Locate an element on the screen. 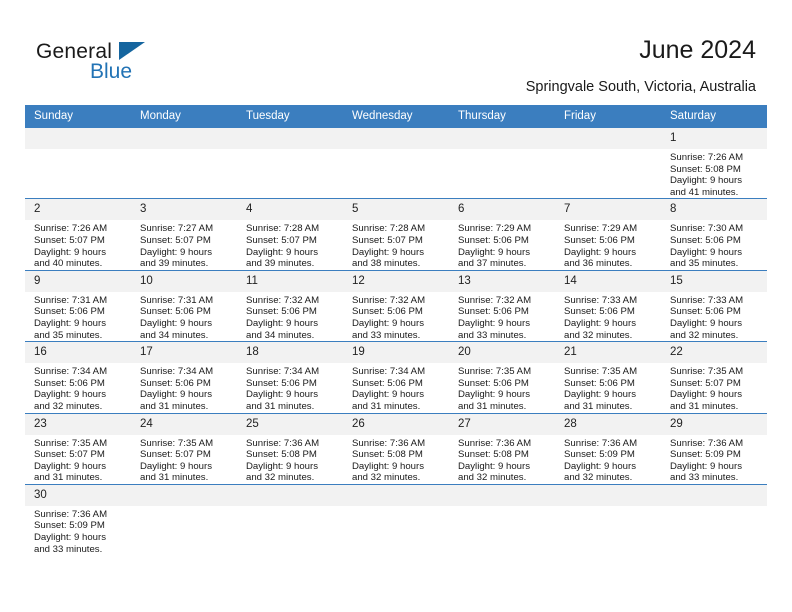 This screenshot has height=612, width=792. weekday-header-saturday: Saturday is located at coordinates (714, 116).